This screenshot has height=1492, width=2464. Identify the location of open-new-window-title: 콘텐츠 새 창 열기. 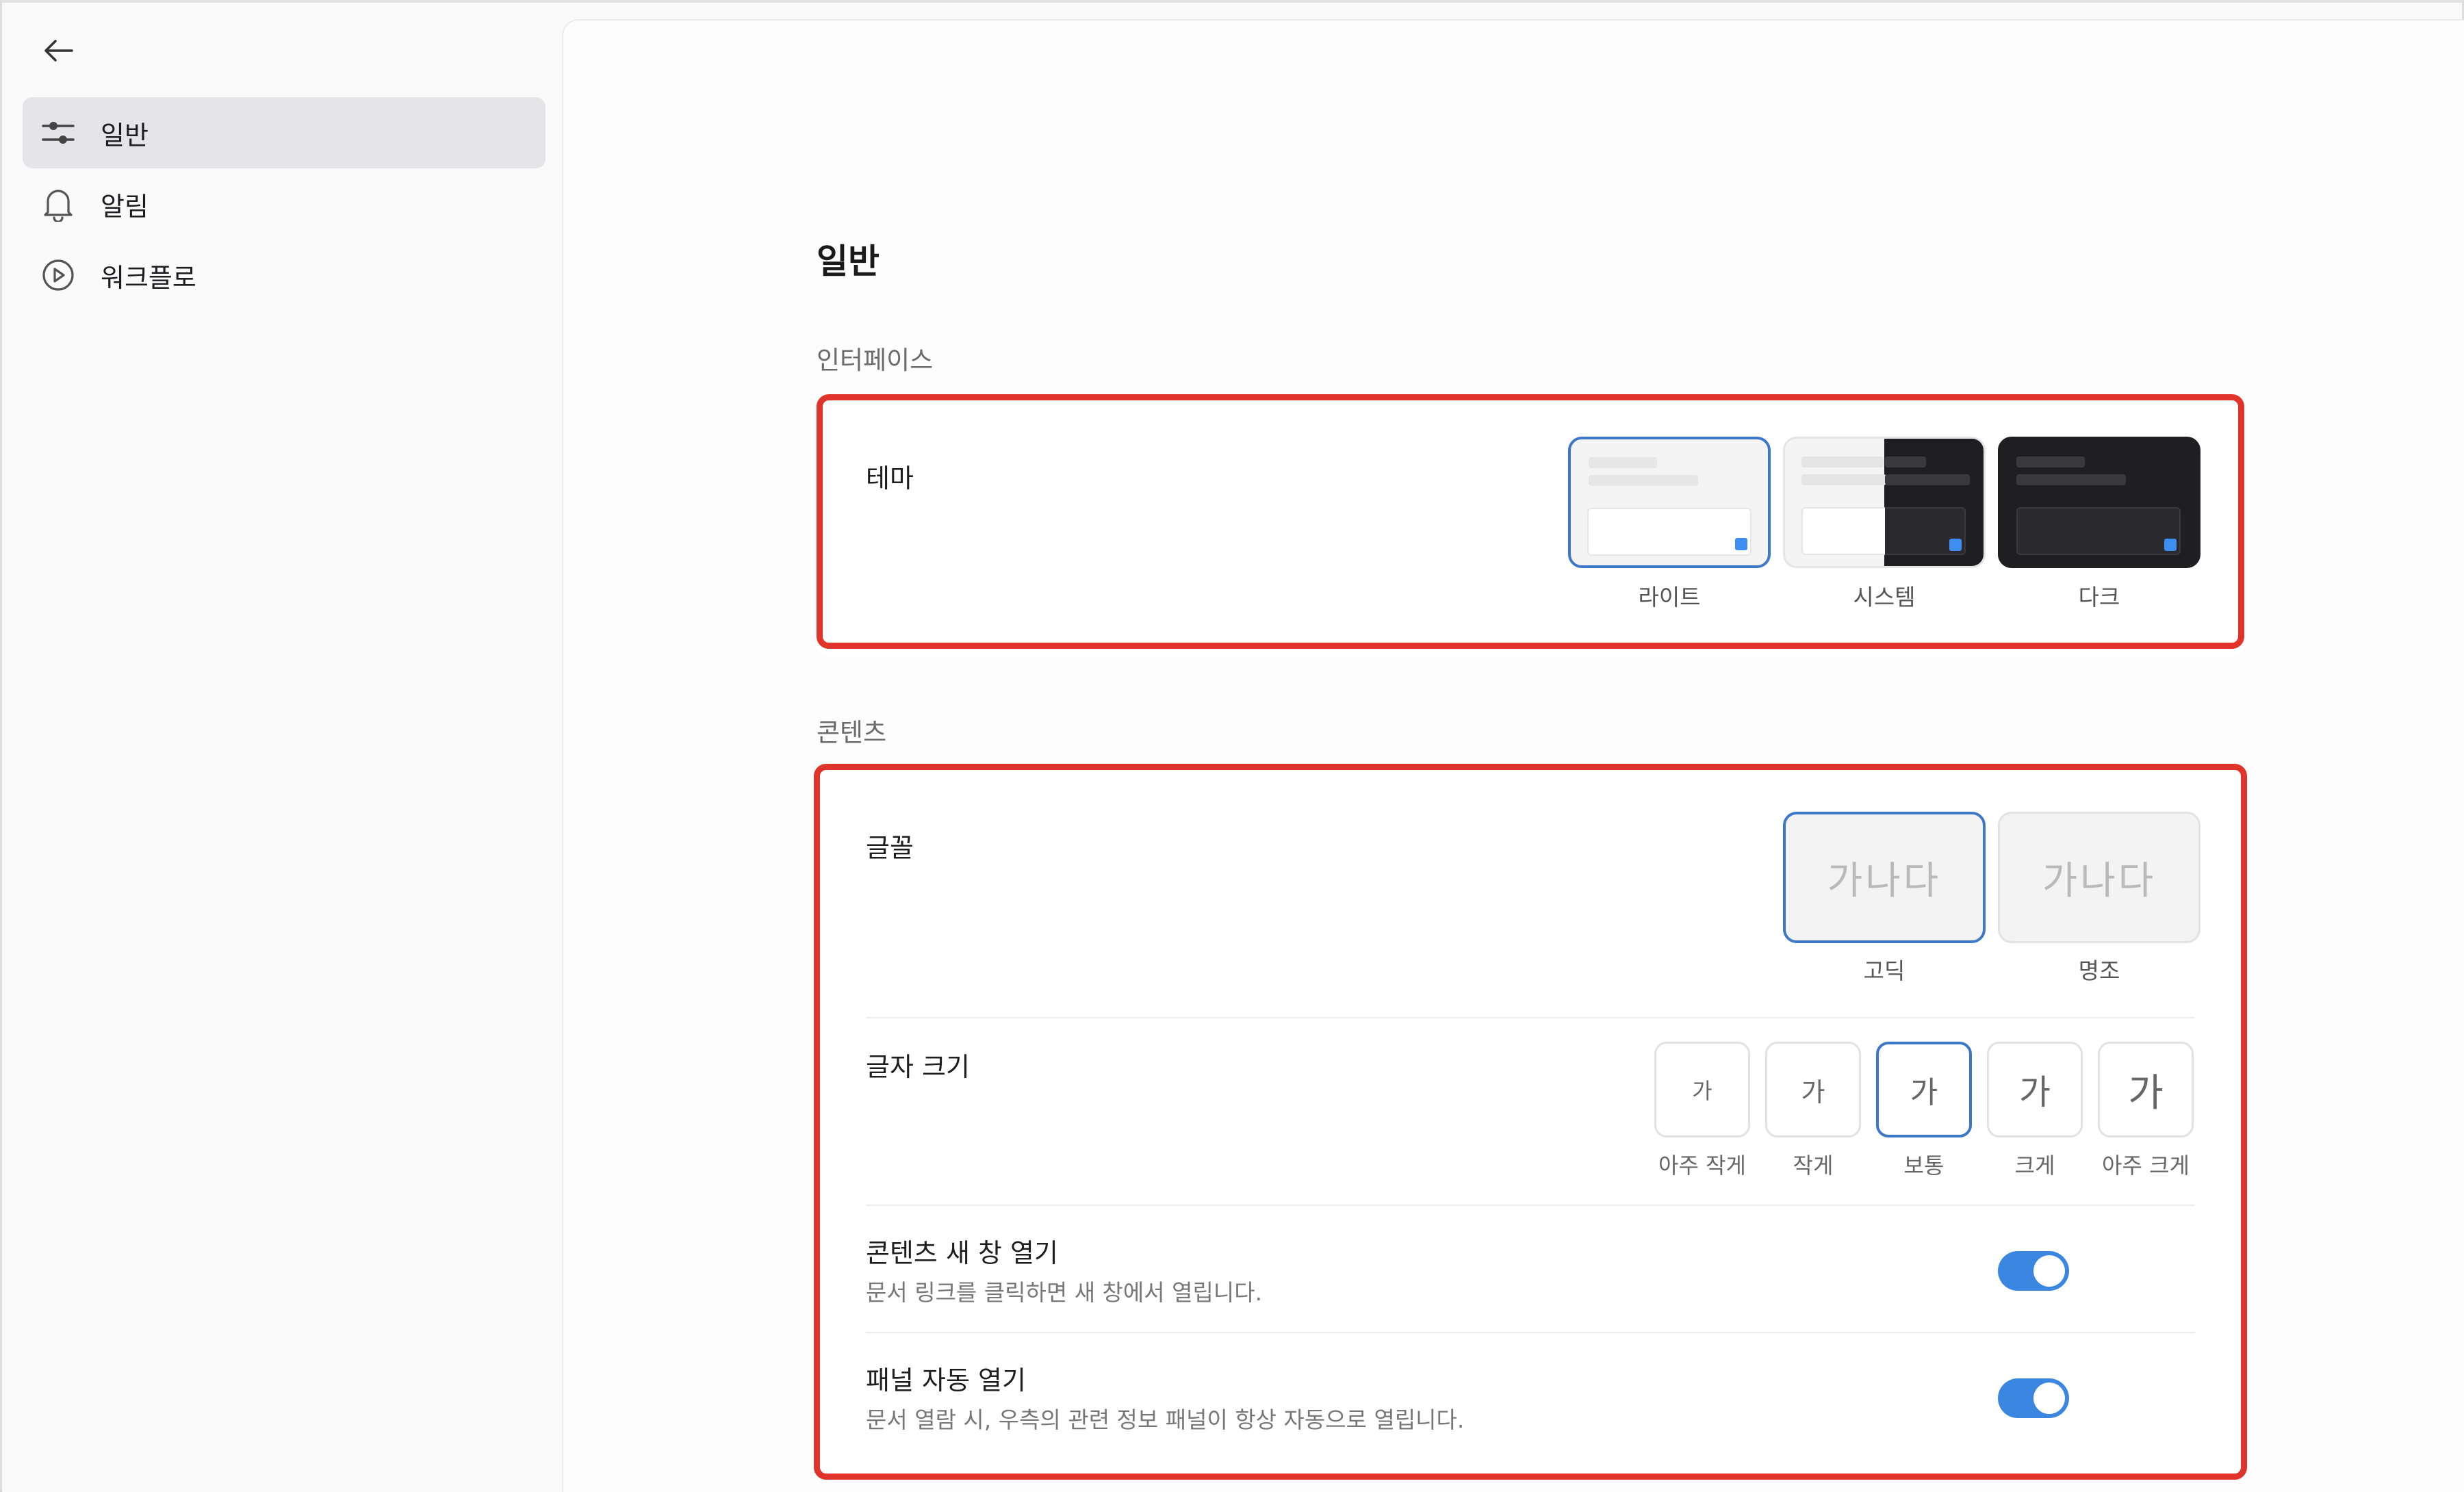
(962, 1253).